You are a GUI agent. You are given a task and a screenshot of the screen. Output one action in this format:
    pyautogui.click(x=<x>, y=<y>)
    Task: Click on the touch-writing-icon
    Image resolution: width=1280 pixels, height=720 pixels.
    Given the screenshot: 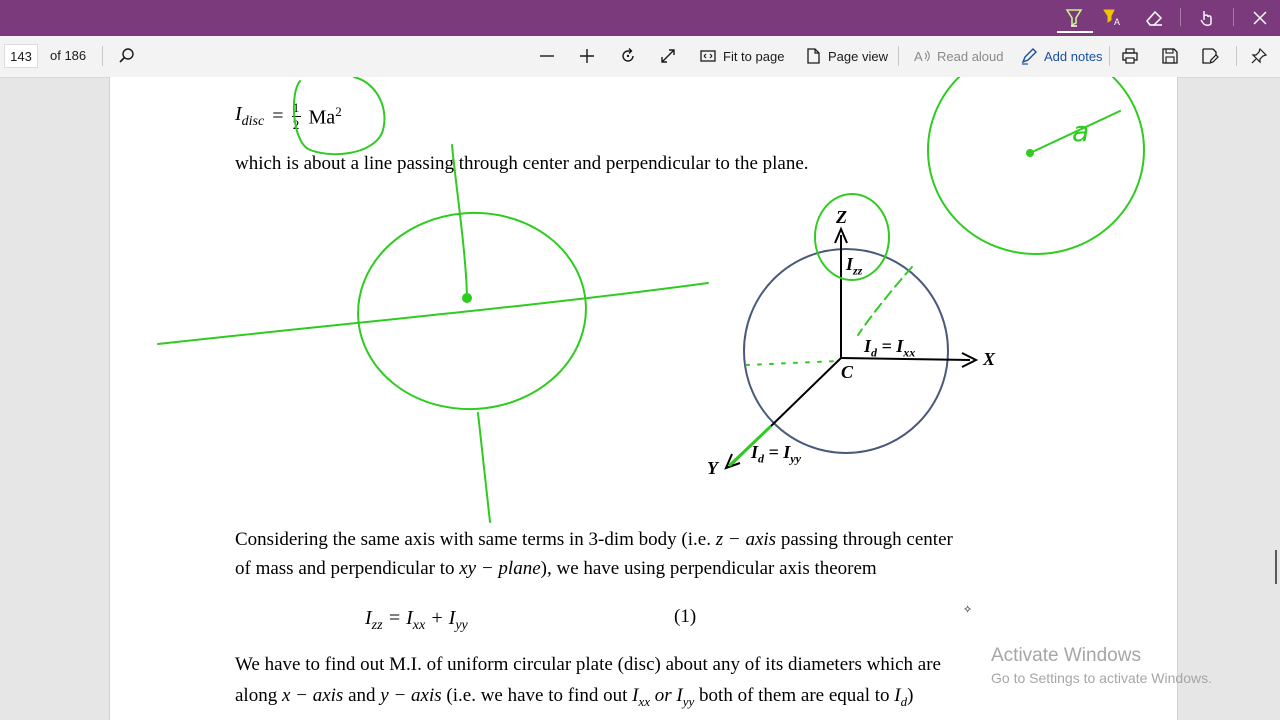 What is the action you would take?
    pyautogui.click(x=1207, y=18)
    